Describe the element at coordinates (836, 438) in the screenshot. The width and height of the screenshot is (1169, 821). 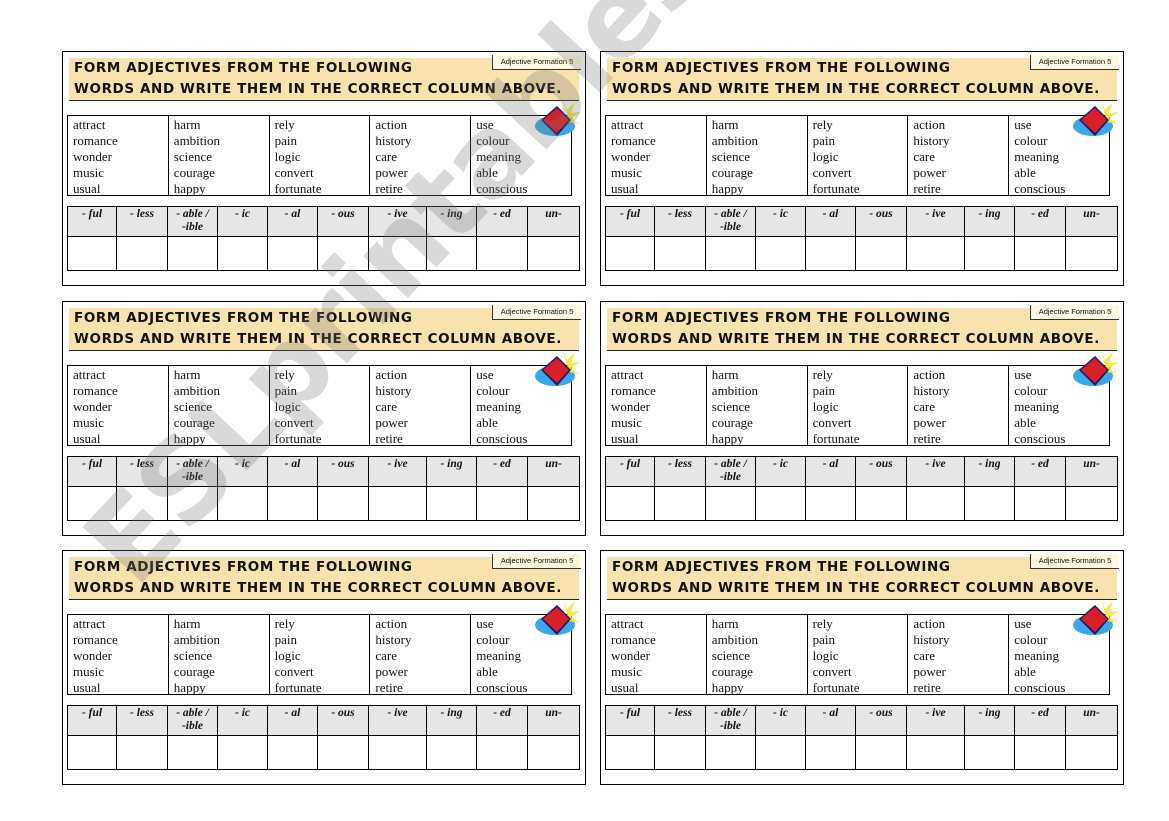
I see `base-word: fortunate` at that location.